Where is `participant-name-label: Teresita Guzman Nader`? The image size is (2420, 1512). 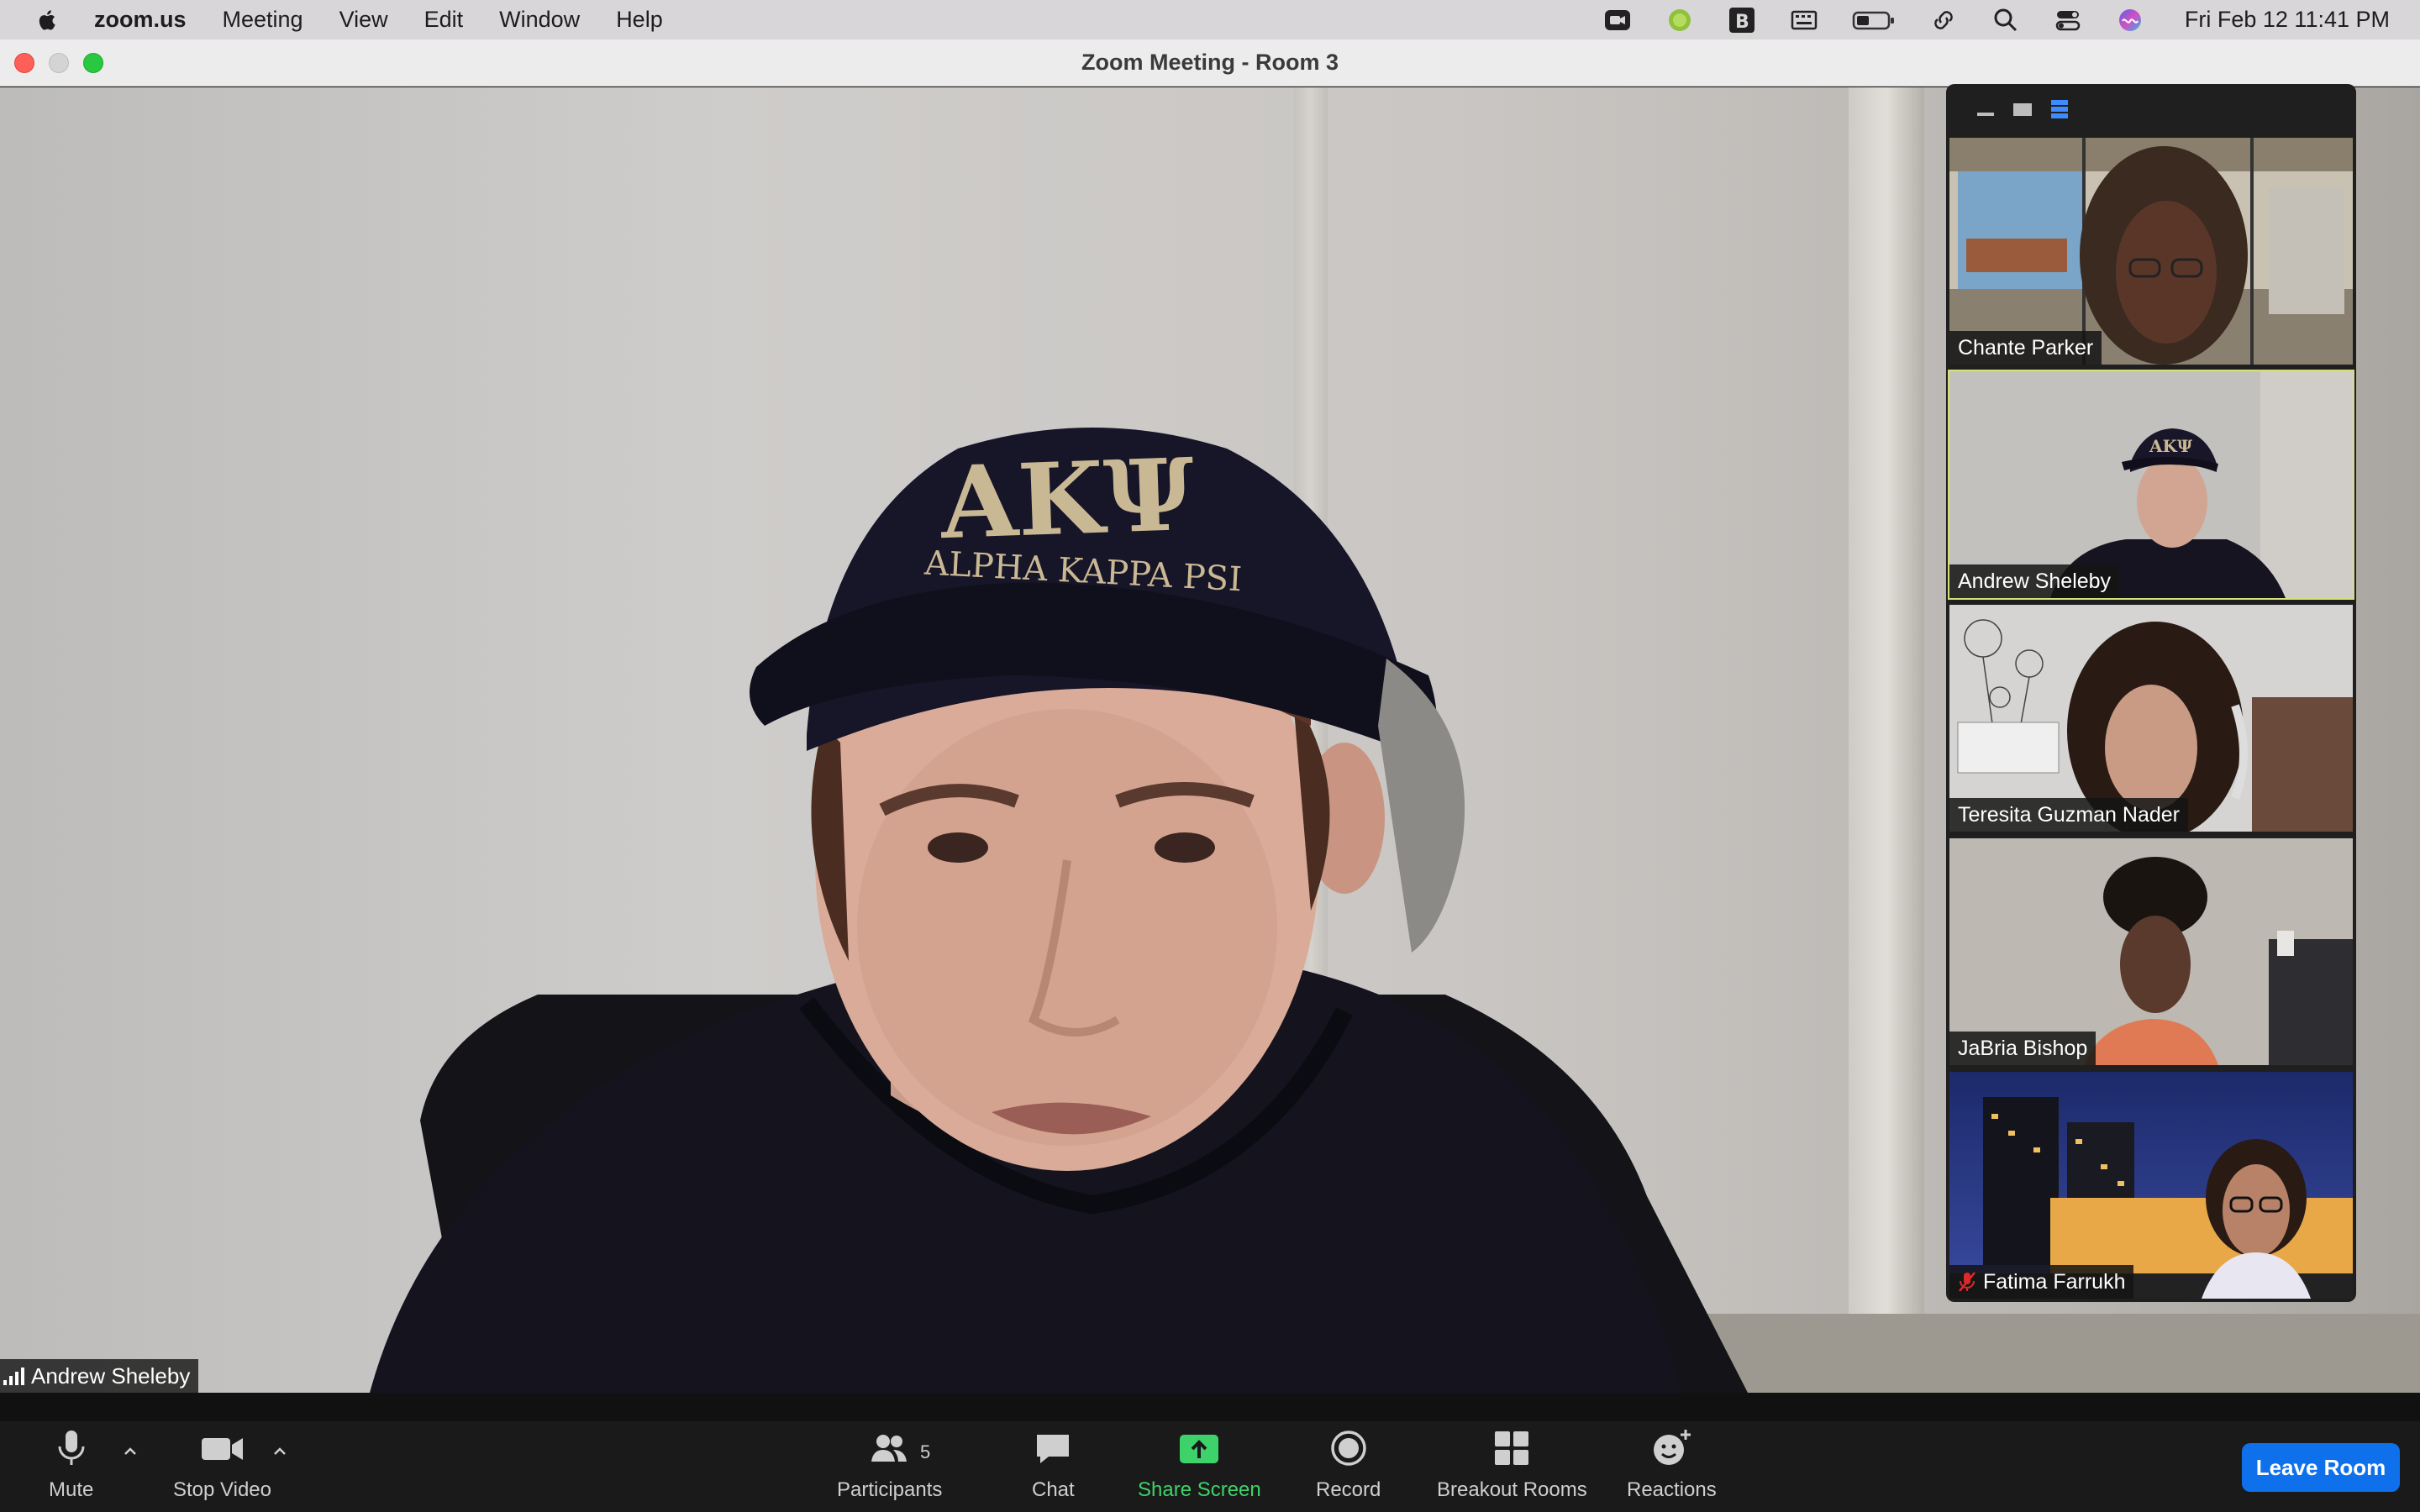 participant-name-label: Teresita Guzman Nader is located at coordinates (2069, 815).